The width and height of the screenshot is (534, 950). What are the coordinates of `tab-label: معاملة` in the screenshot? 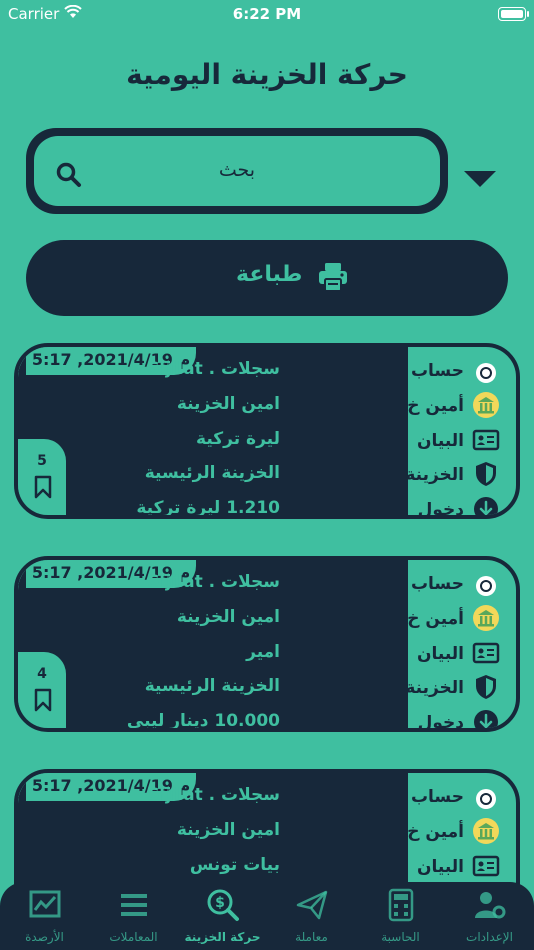 It's located at (311, 937).